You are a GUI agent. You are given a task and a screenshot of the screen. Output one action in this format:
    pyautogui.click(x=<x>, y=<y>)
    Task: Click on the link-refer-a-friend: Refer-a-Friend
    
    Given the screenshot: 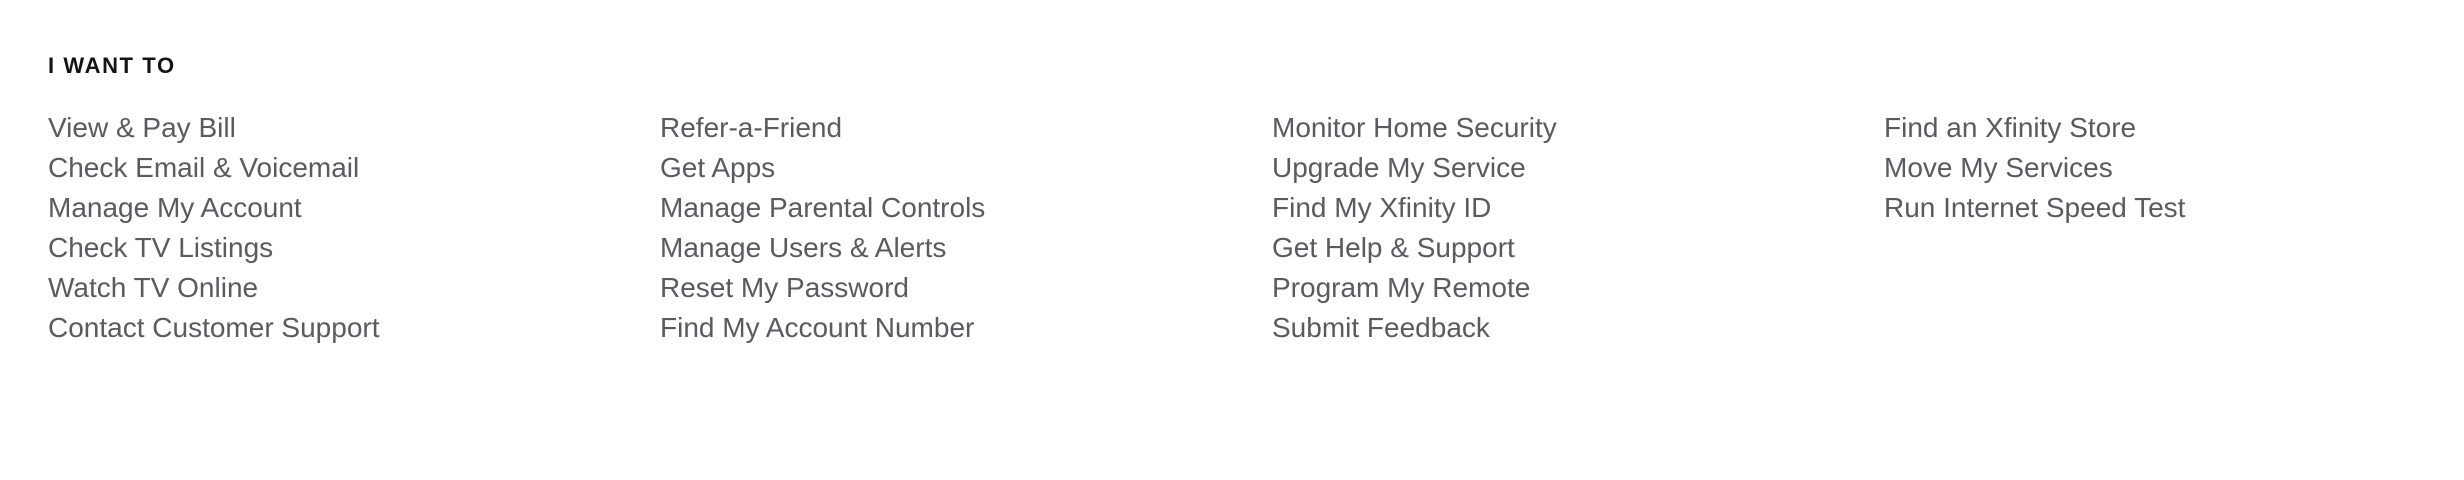 What is the action you would take?
    pyautogui.click(x=966, y=128)
    